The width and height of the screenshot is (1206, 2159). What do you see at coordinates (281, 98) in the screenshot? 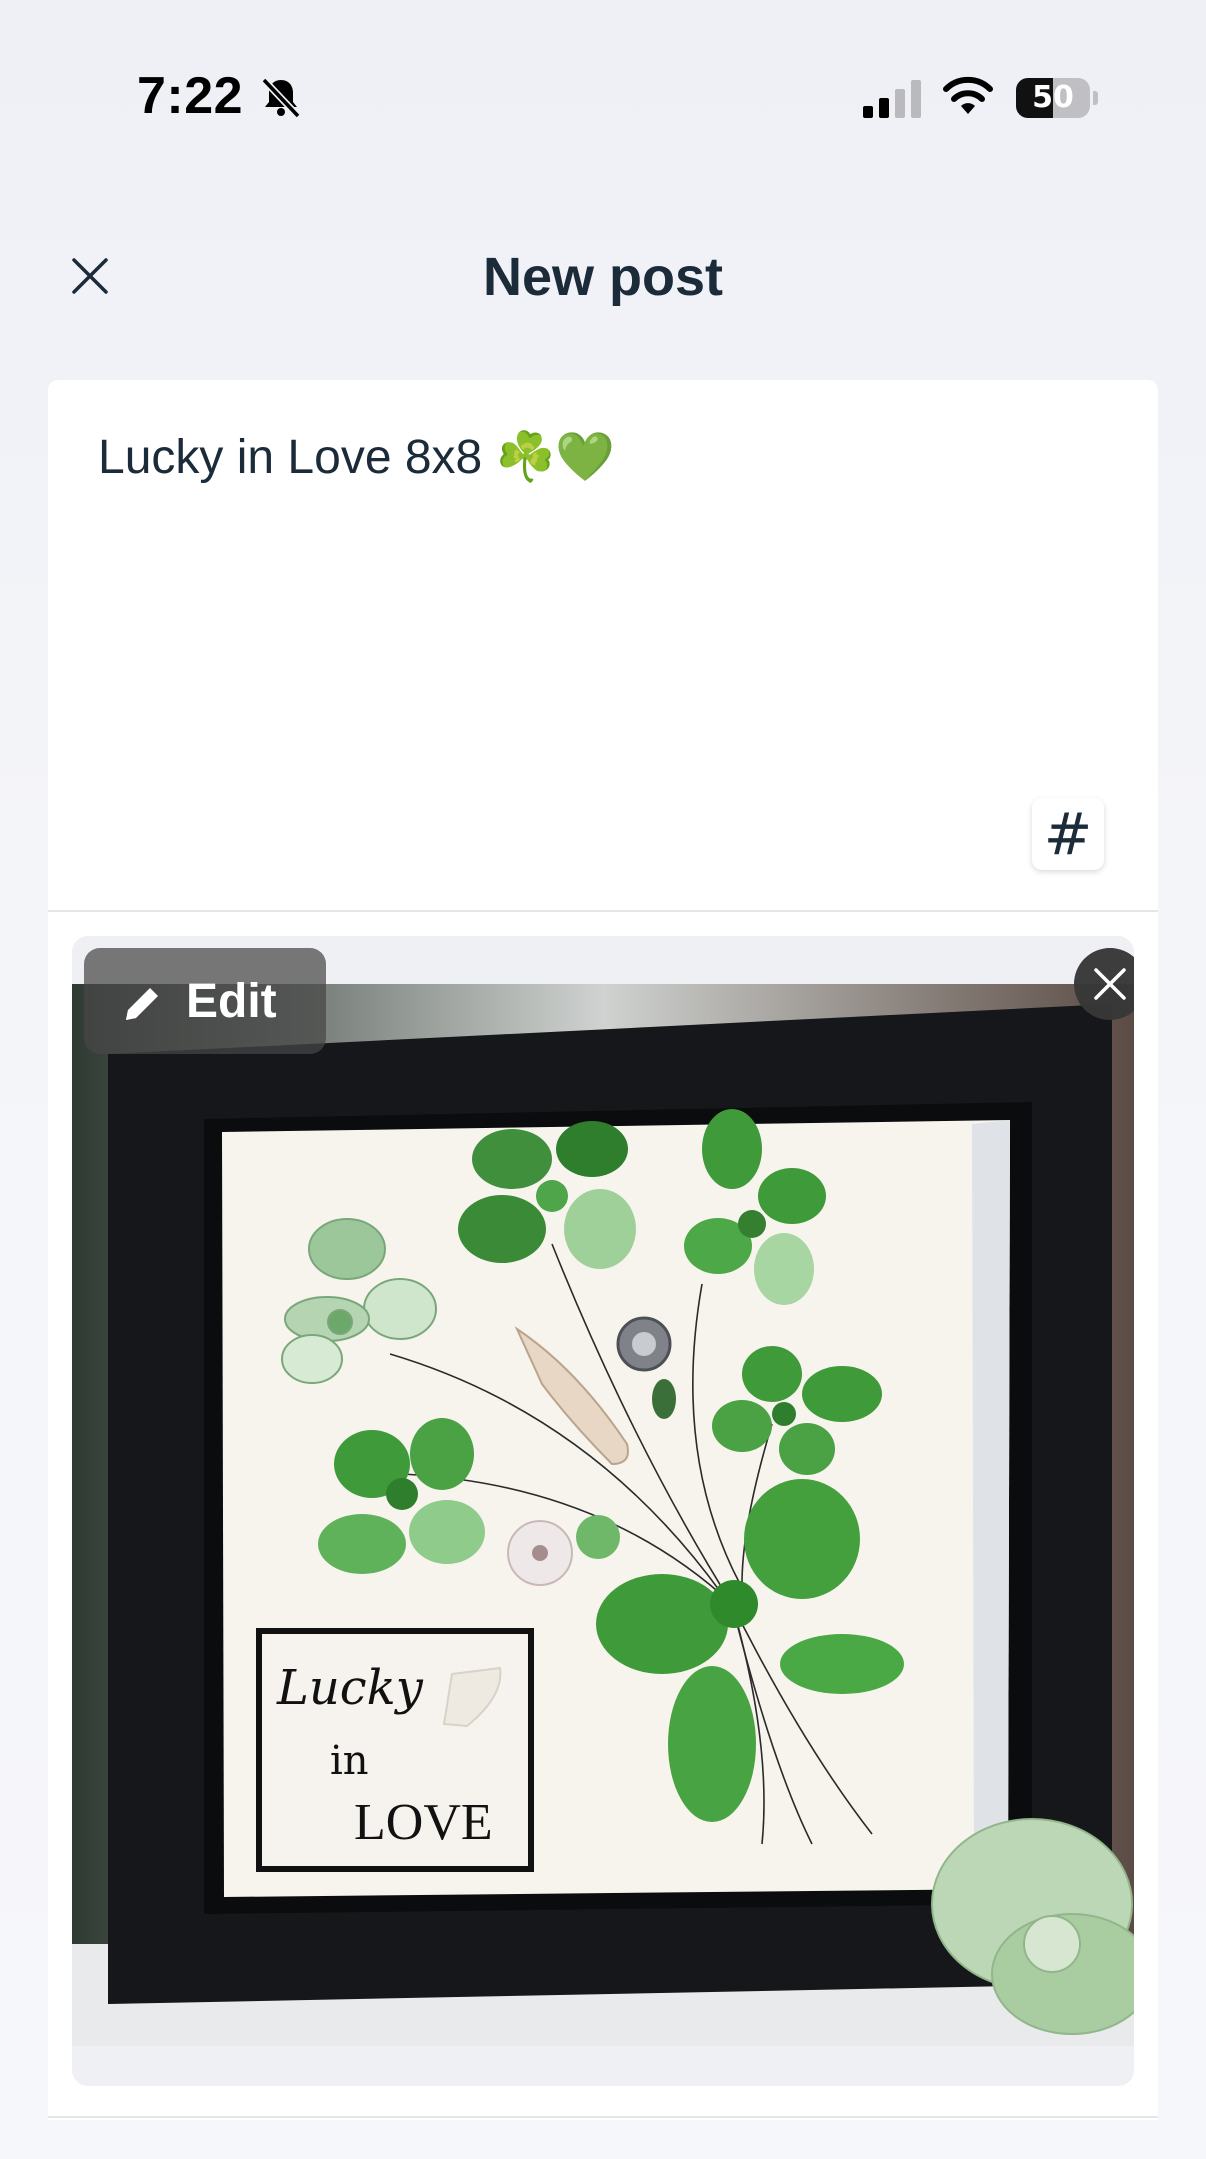
I see `bell-slash-icon` at bounding box center [281, 98].